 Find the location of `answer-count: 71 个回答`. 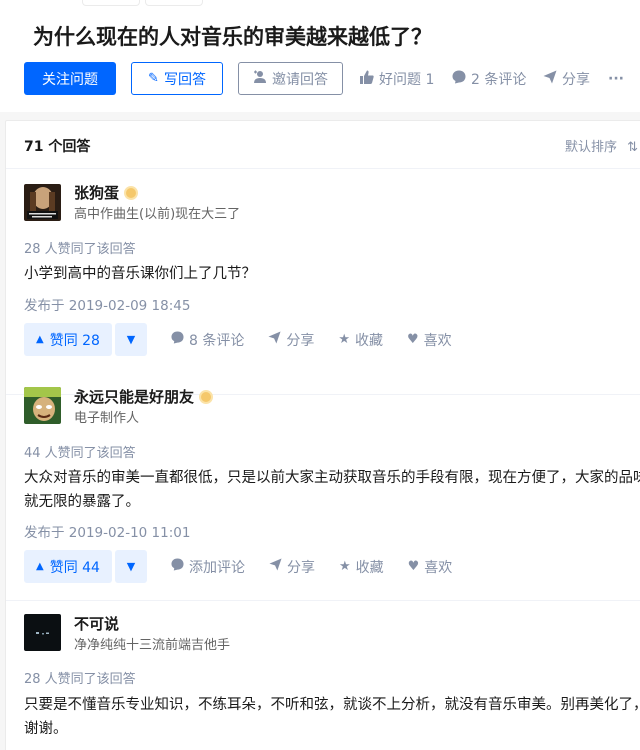

answer-count: 71 个回答 is located at coordinates (57, 147).